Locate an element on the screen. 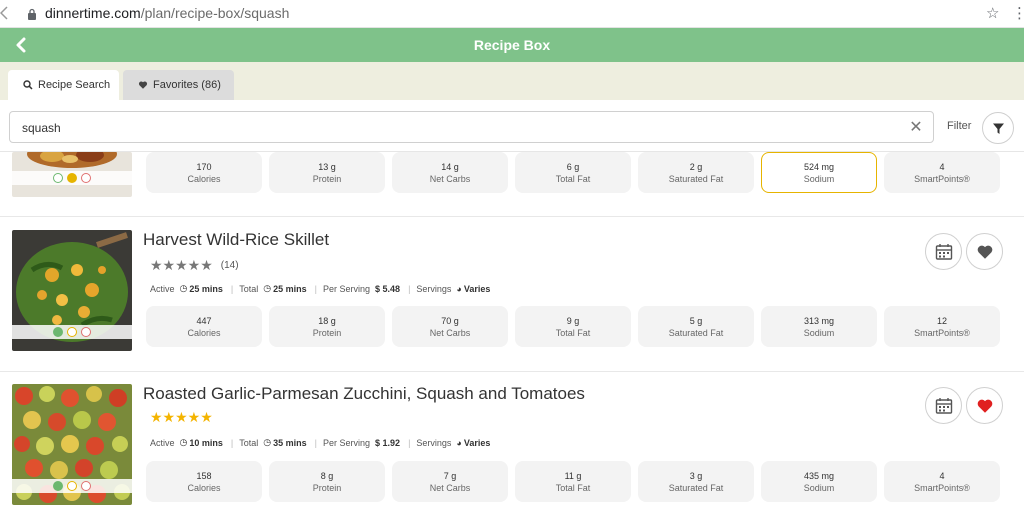 Image resolution: width=1024 pixels, height=530 pixels. url-path: /plan/recipe-box/squash is located at coordinates (215, 13).